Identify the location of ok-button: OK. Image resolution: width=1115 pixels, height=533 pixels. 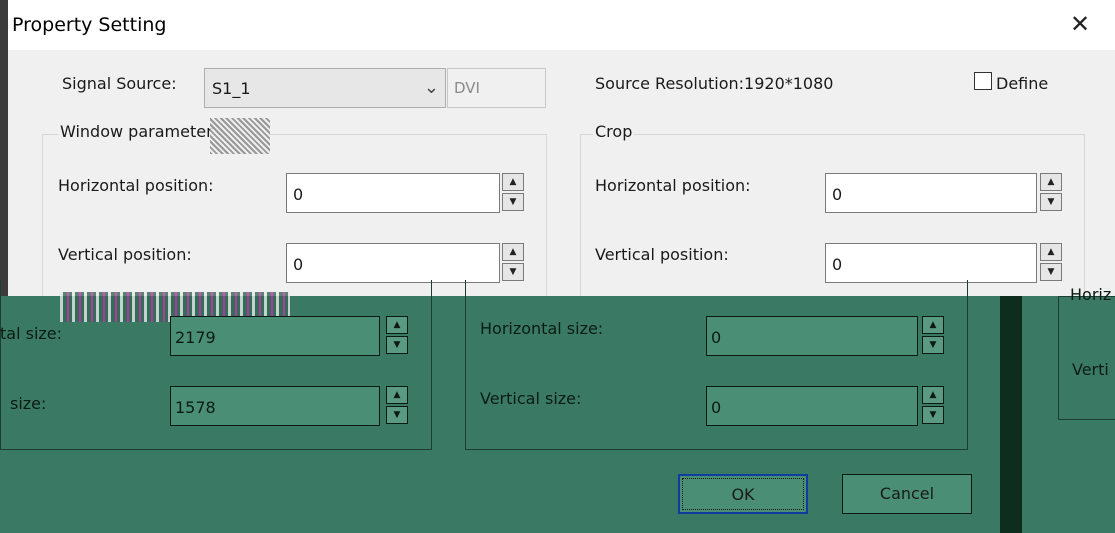
(743, 494).